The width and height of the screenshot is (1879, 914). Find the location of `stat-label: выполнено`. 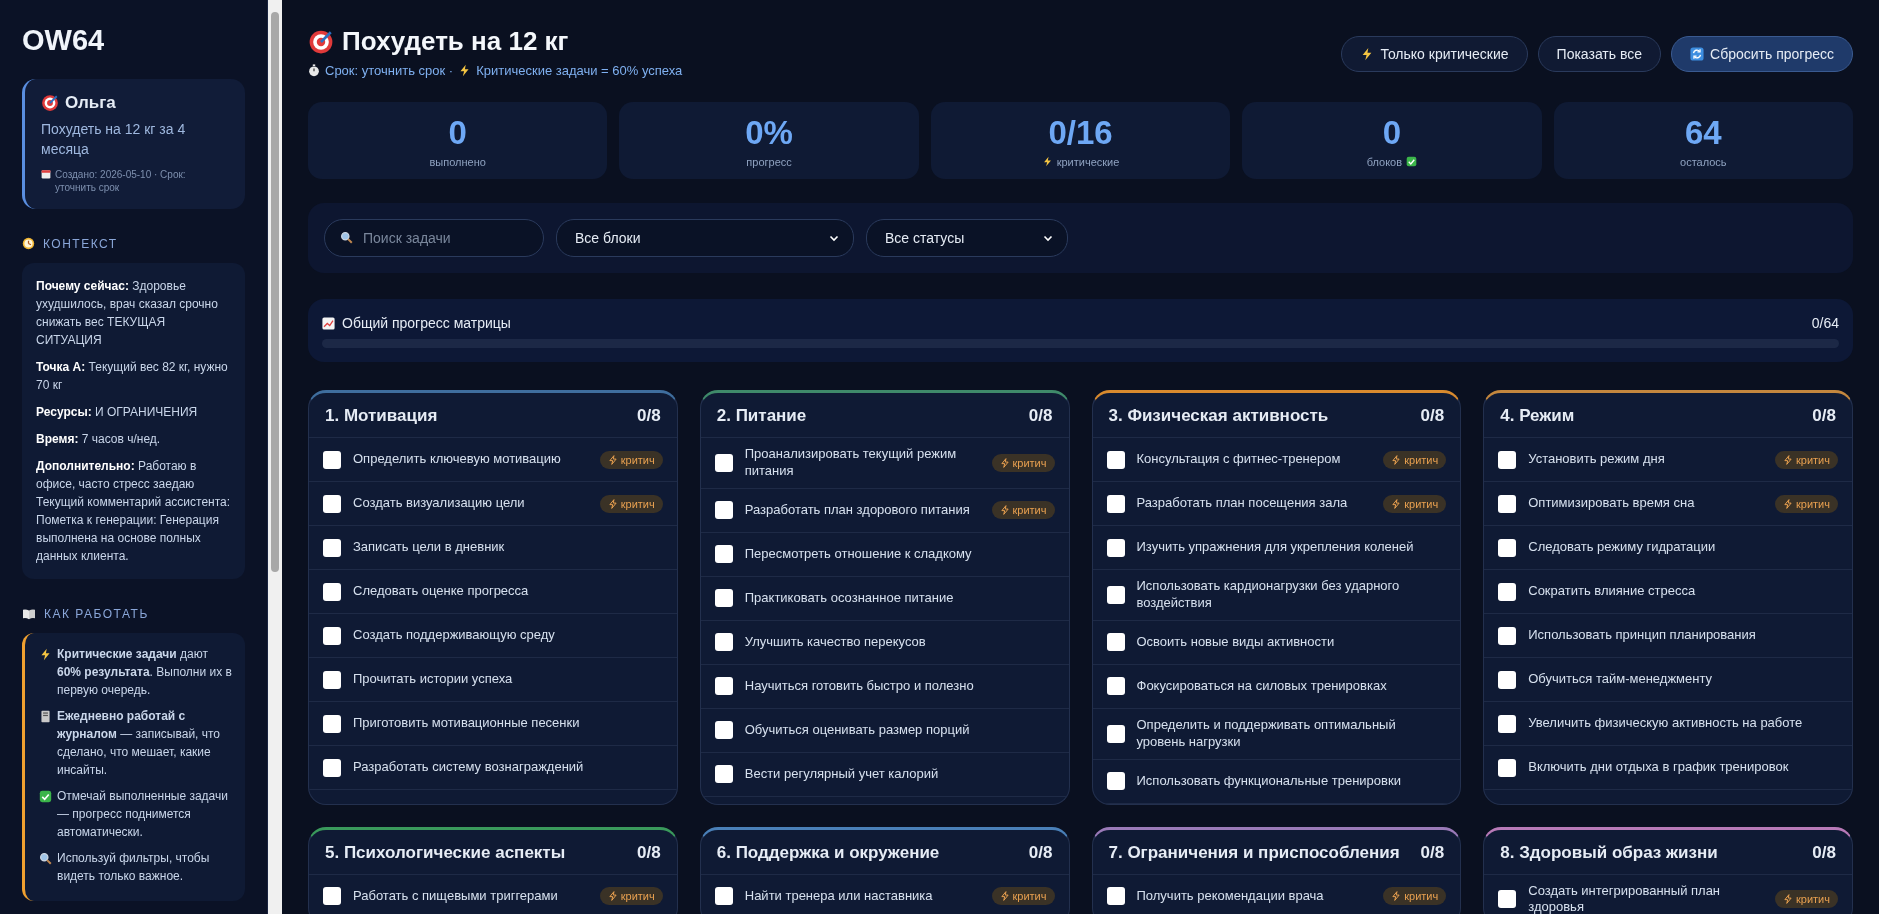

stat-label: выполнено is located at coordinates (457, 161).